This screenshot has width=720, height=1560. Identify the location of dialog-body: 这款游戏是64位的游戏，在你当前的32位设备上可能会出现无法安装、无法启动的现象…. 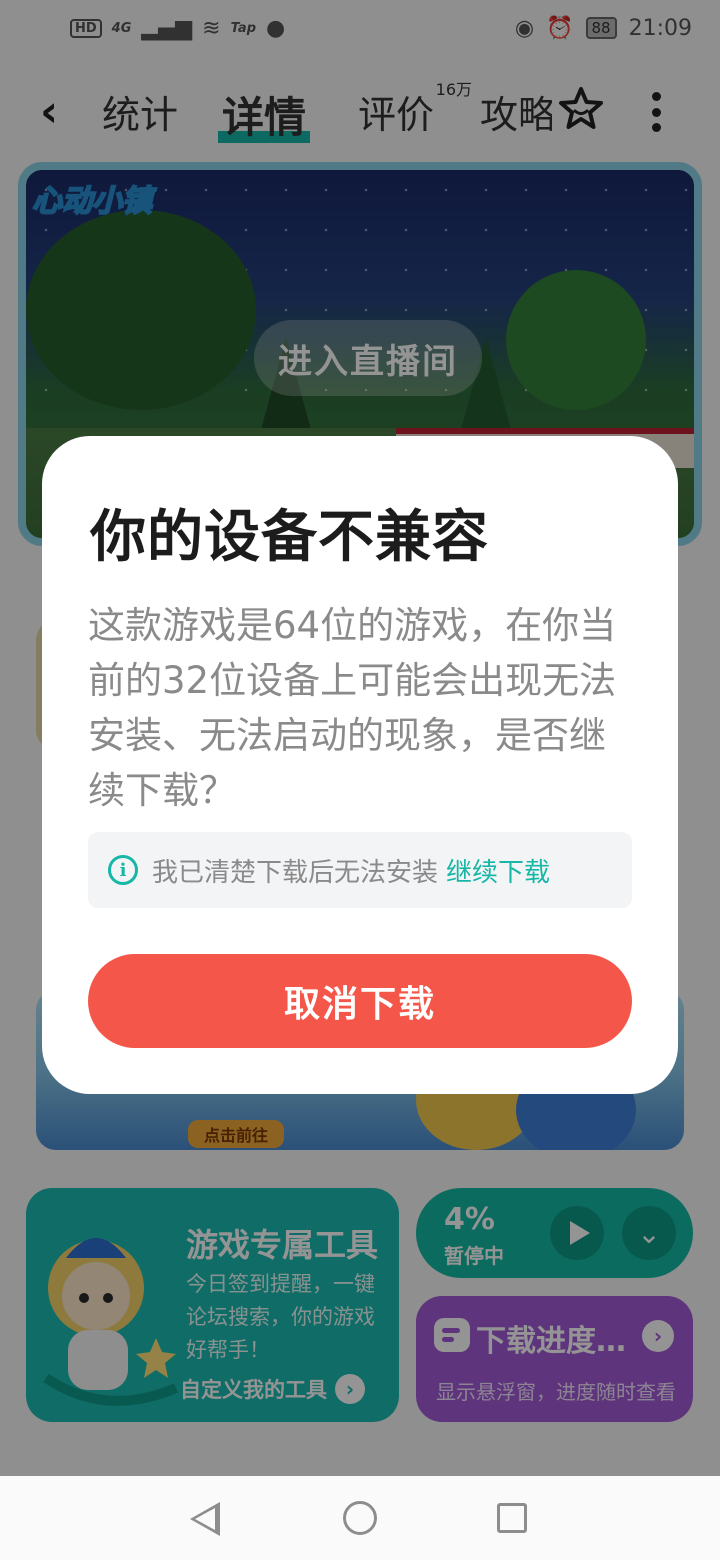
(352, 708).